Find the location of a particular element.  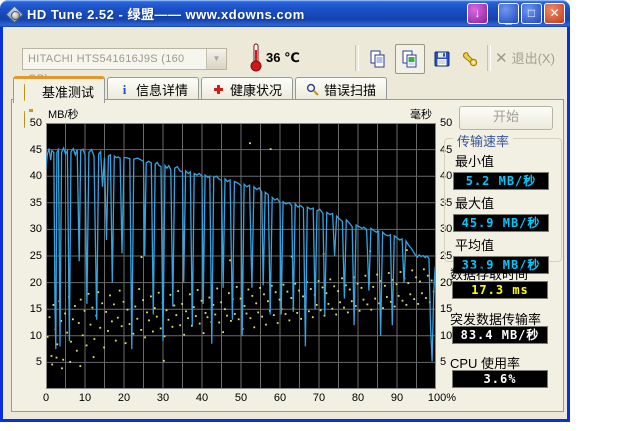

drive-select: HITACHI HTS541616J9S (160 GB) ▼ is located at coordinates (124, 66).